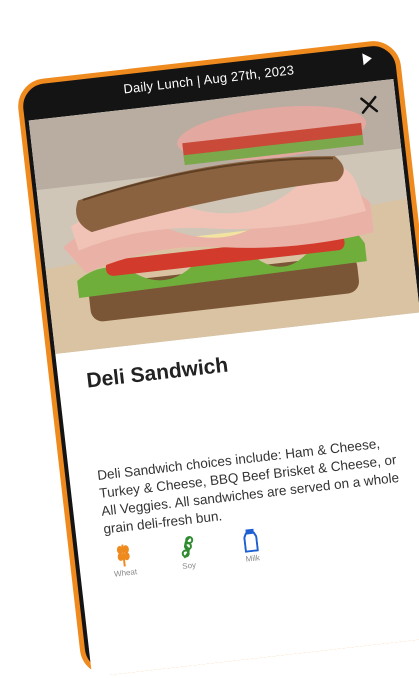  I want to click on play-icon, so click(367, 59).